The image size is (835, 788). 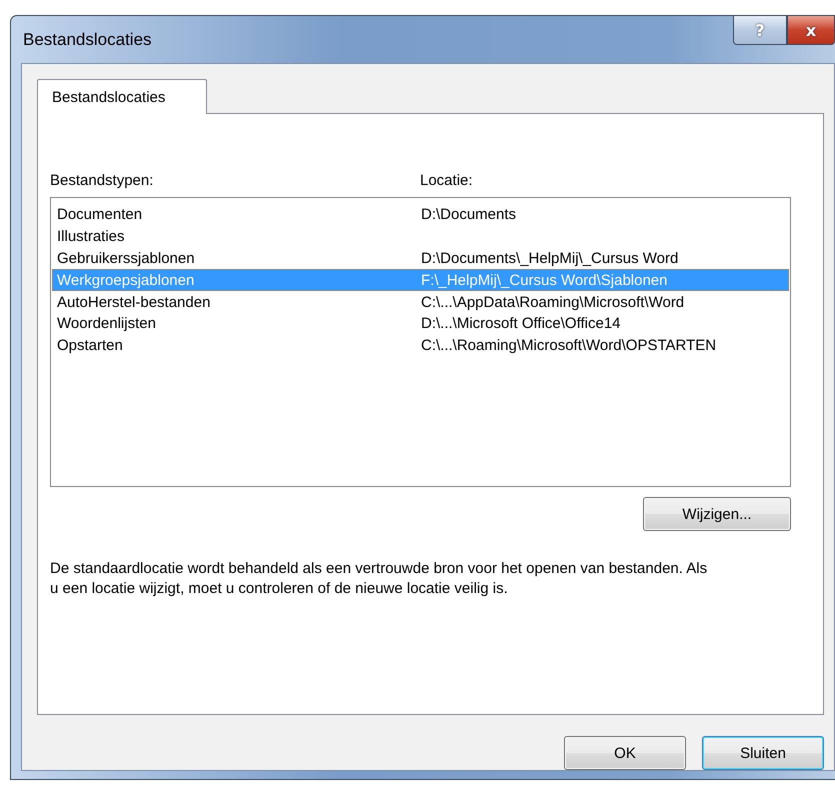 What do you see at coordinates (553, 302) in the screenshot?
I see `location-path: C:\...\AppData\Roaming\Microsoft\Word` at bounding box center [553, 302].